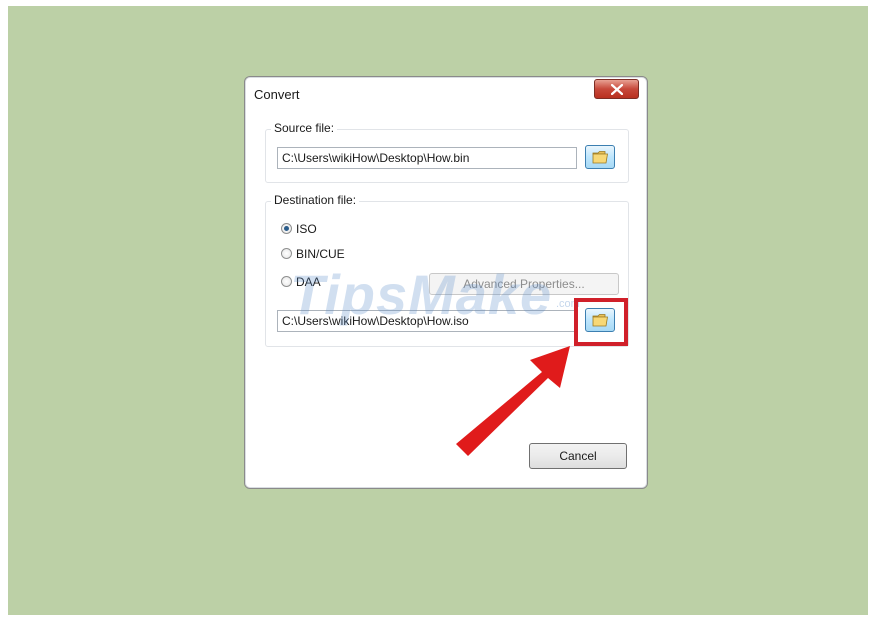 This screenshot has height=617, width=869. I want to click on destination-file-label: Destination file:, so click(315, 200).